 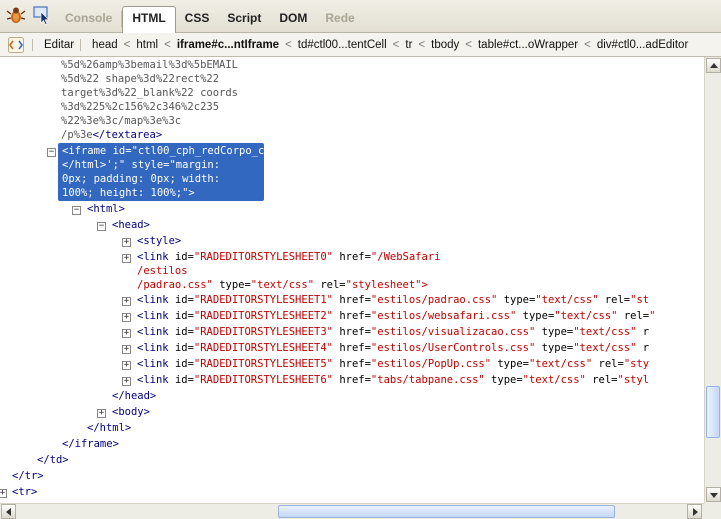 What do you see at coordinates (197, 18) in the screenshot?
I see `tab-css: CSS` at bounding box center [197, 18].